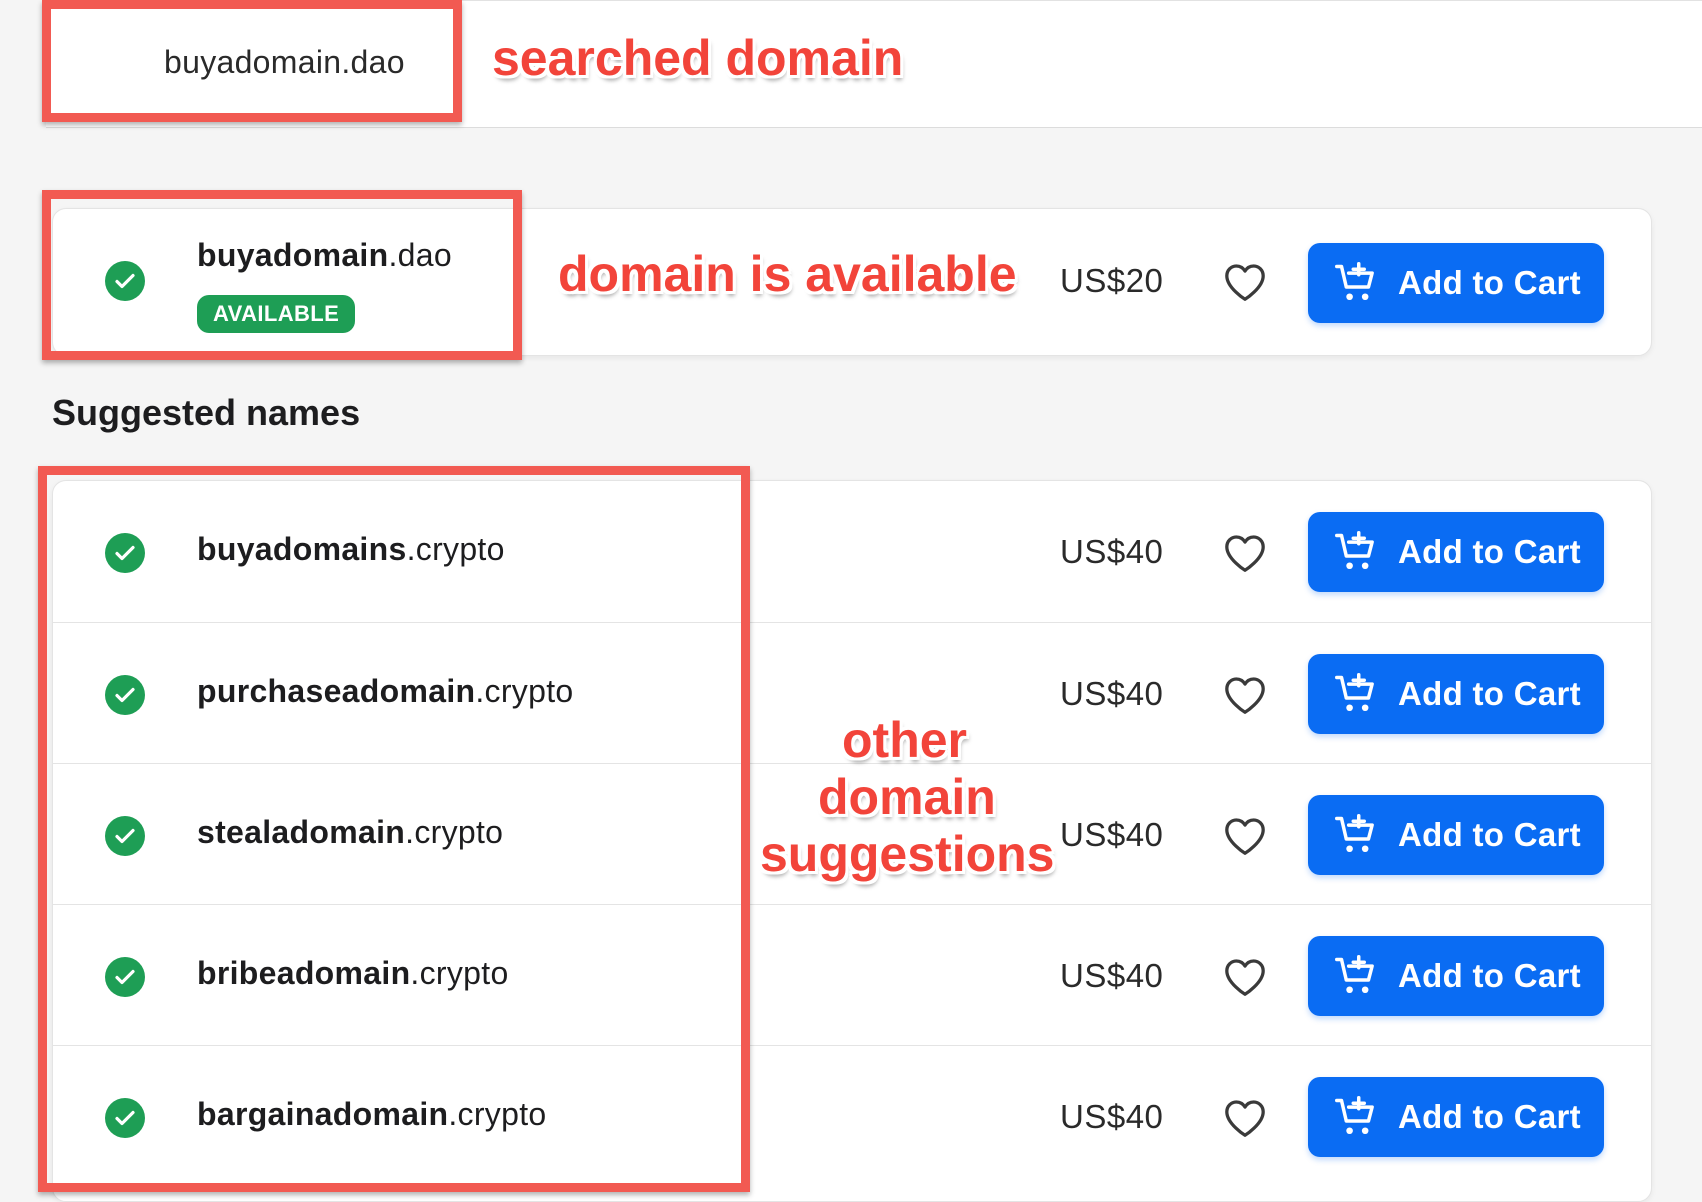 Image resolution: width=1702 pixels, height=1202 pixels. I want to click on annotation-searched-domain: searched domain, so click(698, 58).